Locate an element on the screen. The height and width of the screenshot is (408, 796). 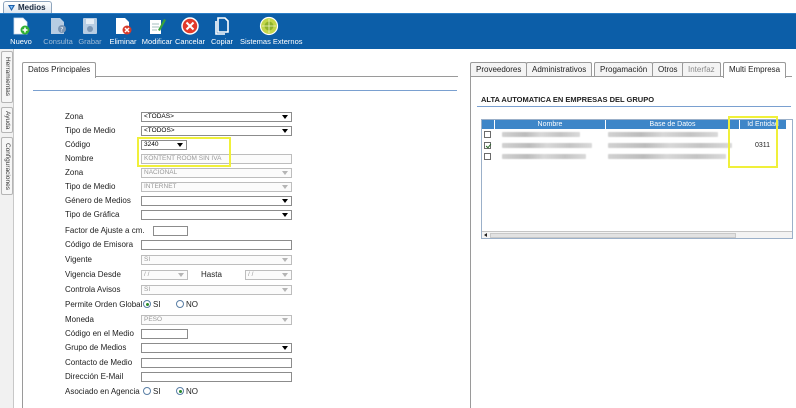
nombre-label: Nombre is located at coordinates (79, 158).